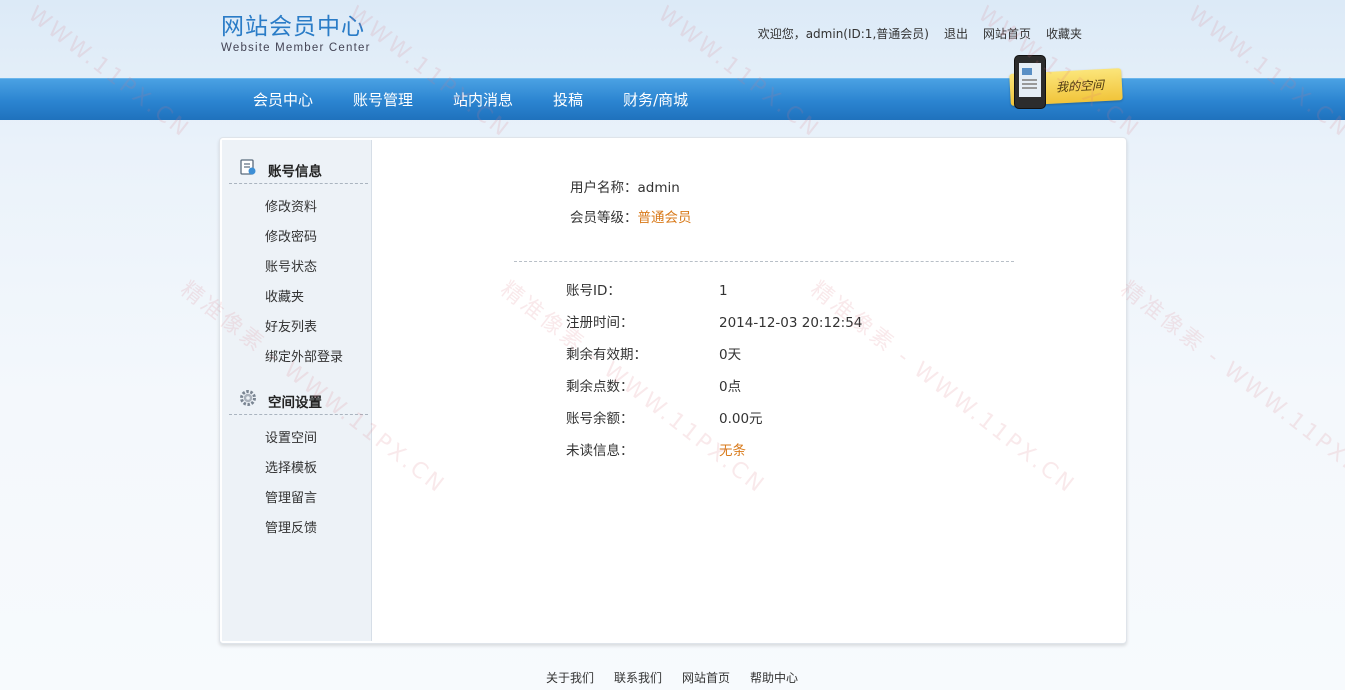  What do you see at coordinates (483, 100) in the screenshot?
I see `nav-messages: 站内消息` at bounding box center [483, 100].